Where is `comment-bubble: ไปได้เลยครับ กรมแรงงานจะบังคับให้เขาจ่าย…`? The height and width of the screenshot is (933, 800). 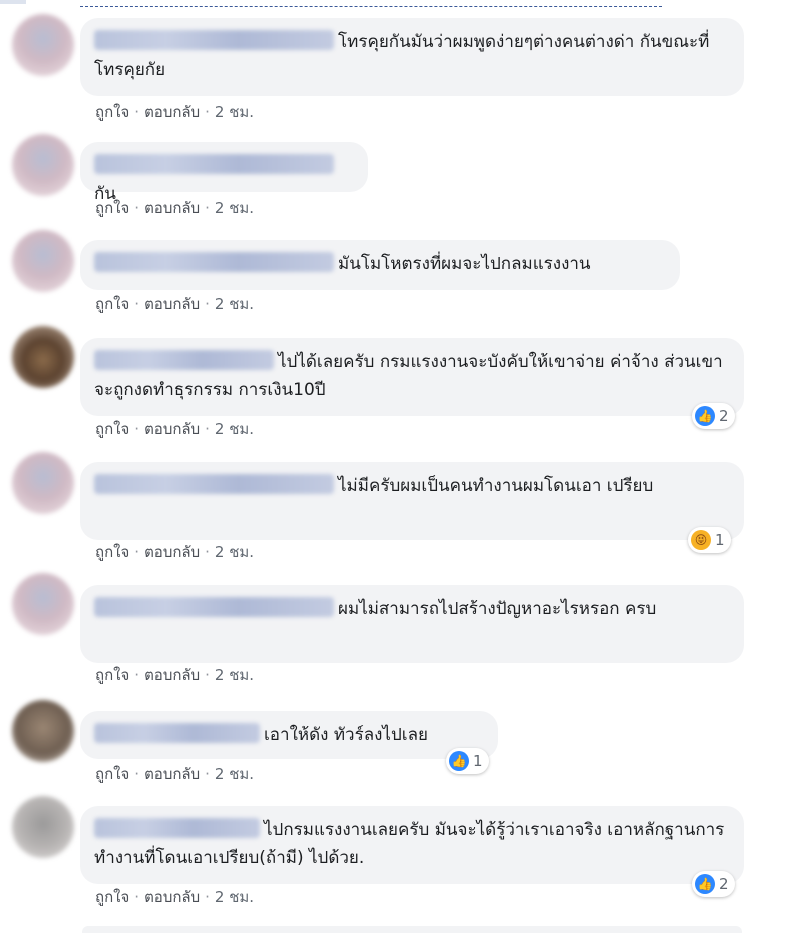
comment-bubble: ไปได้เลยครับ กรมแรงงานจะบังคับให้เขาจ่าย… is located at coordinates (412, 377).